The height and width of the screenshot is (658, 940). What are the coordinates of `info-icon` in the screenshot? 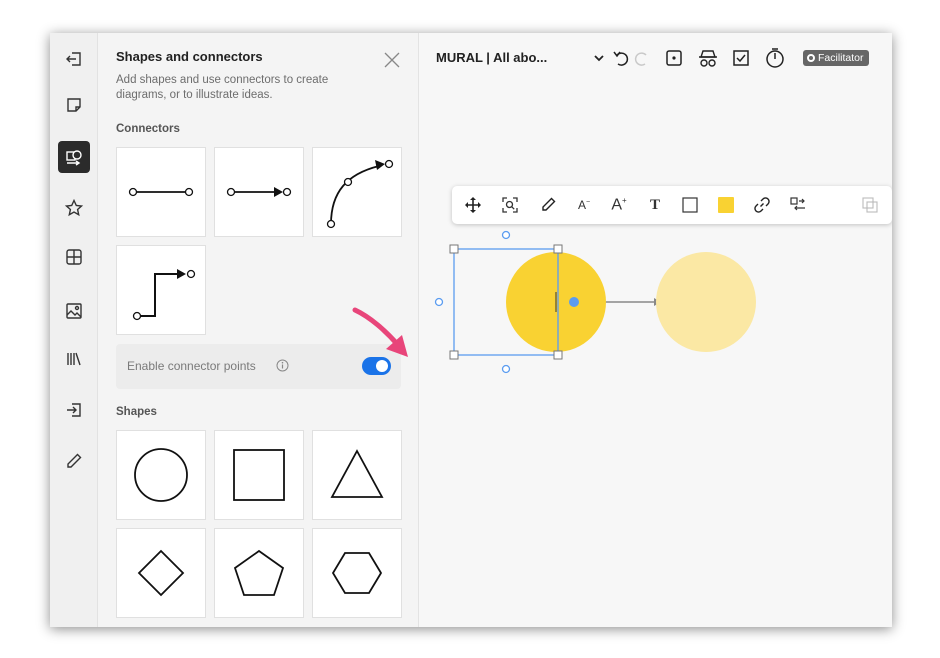 It's located at (282, 365).